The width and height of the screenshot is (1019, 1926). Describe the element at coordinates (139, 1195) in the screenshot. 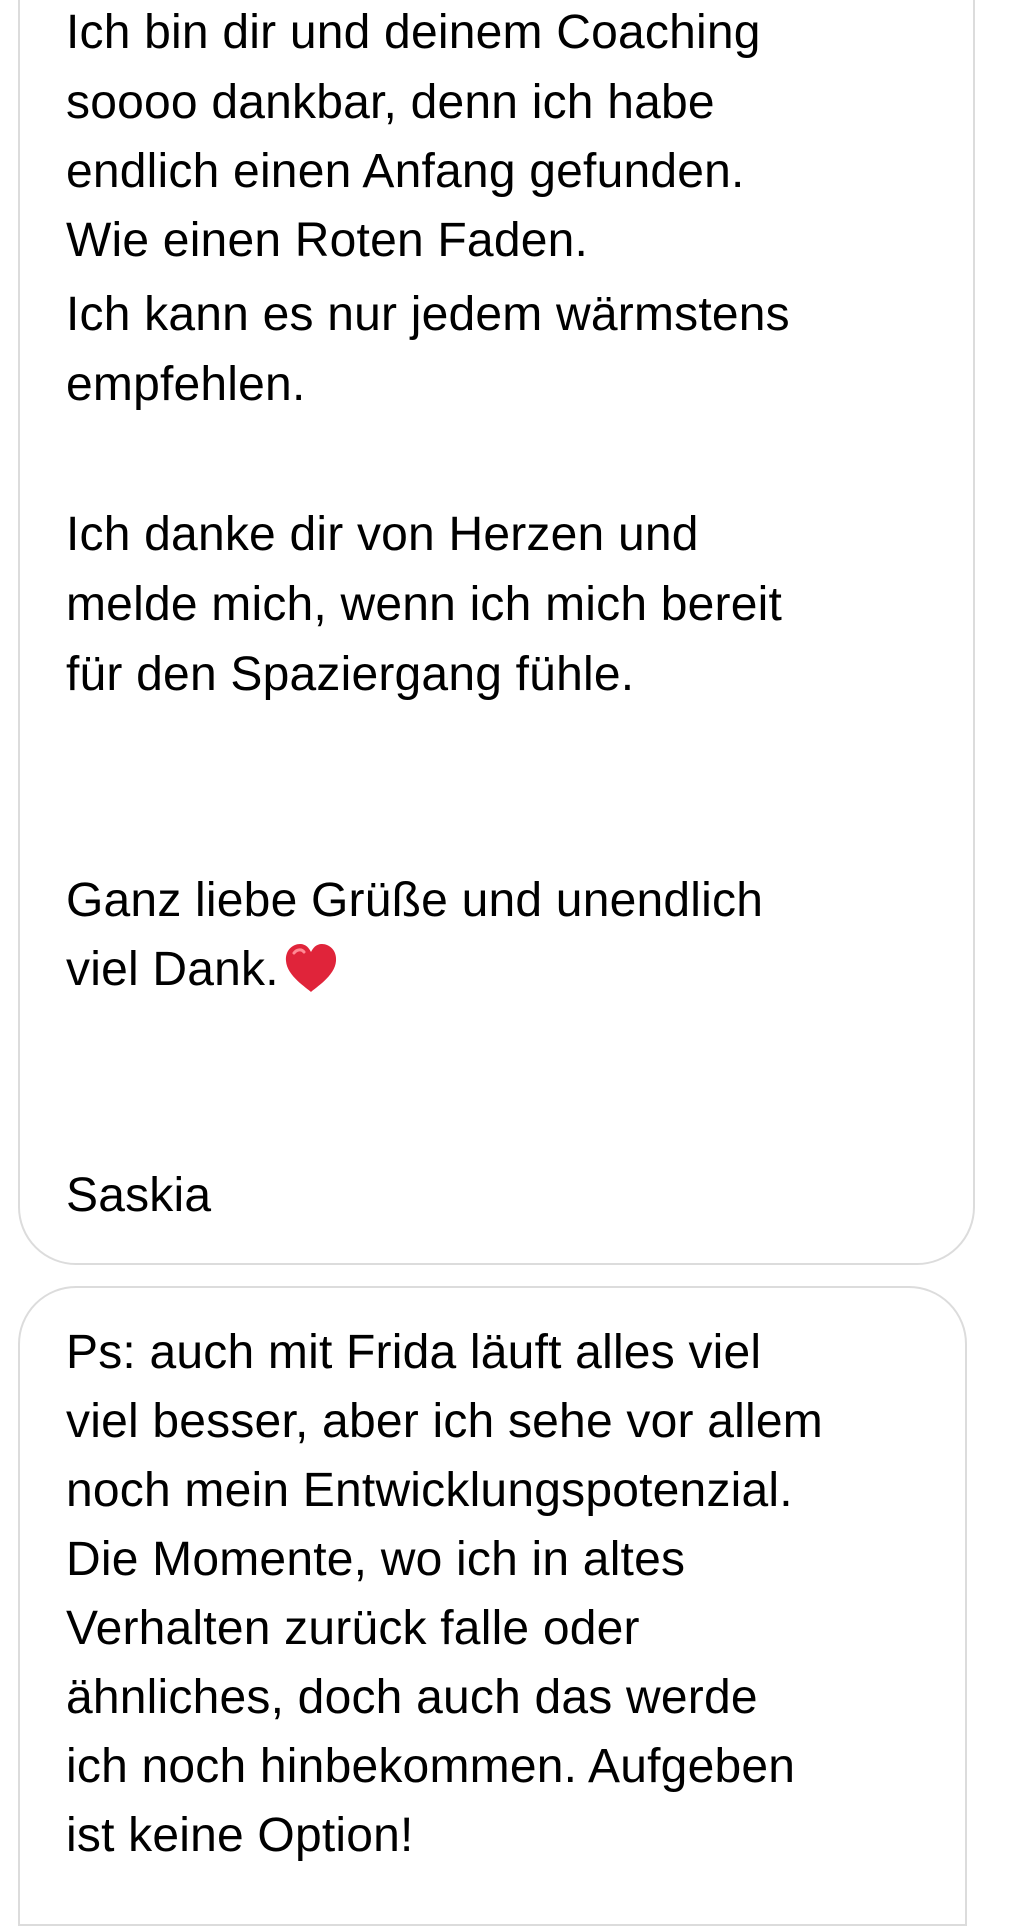

I see `message-1-signature: Saskia` at that location.